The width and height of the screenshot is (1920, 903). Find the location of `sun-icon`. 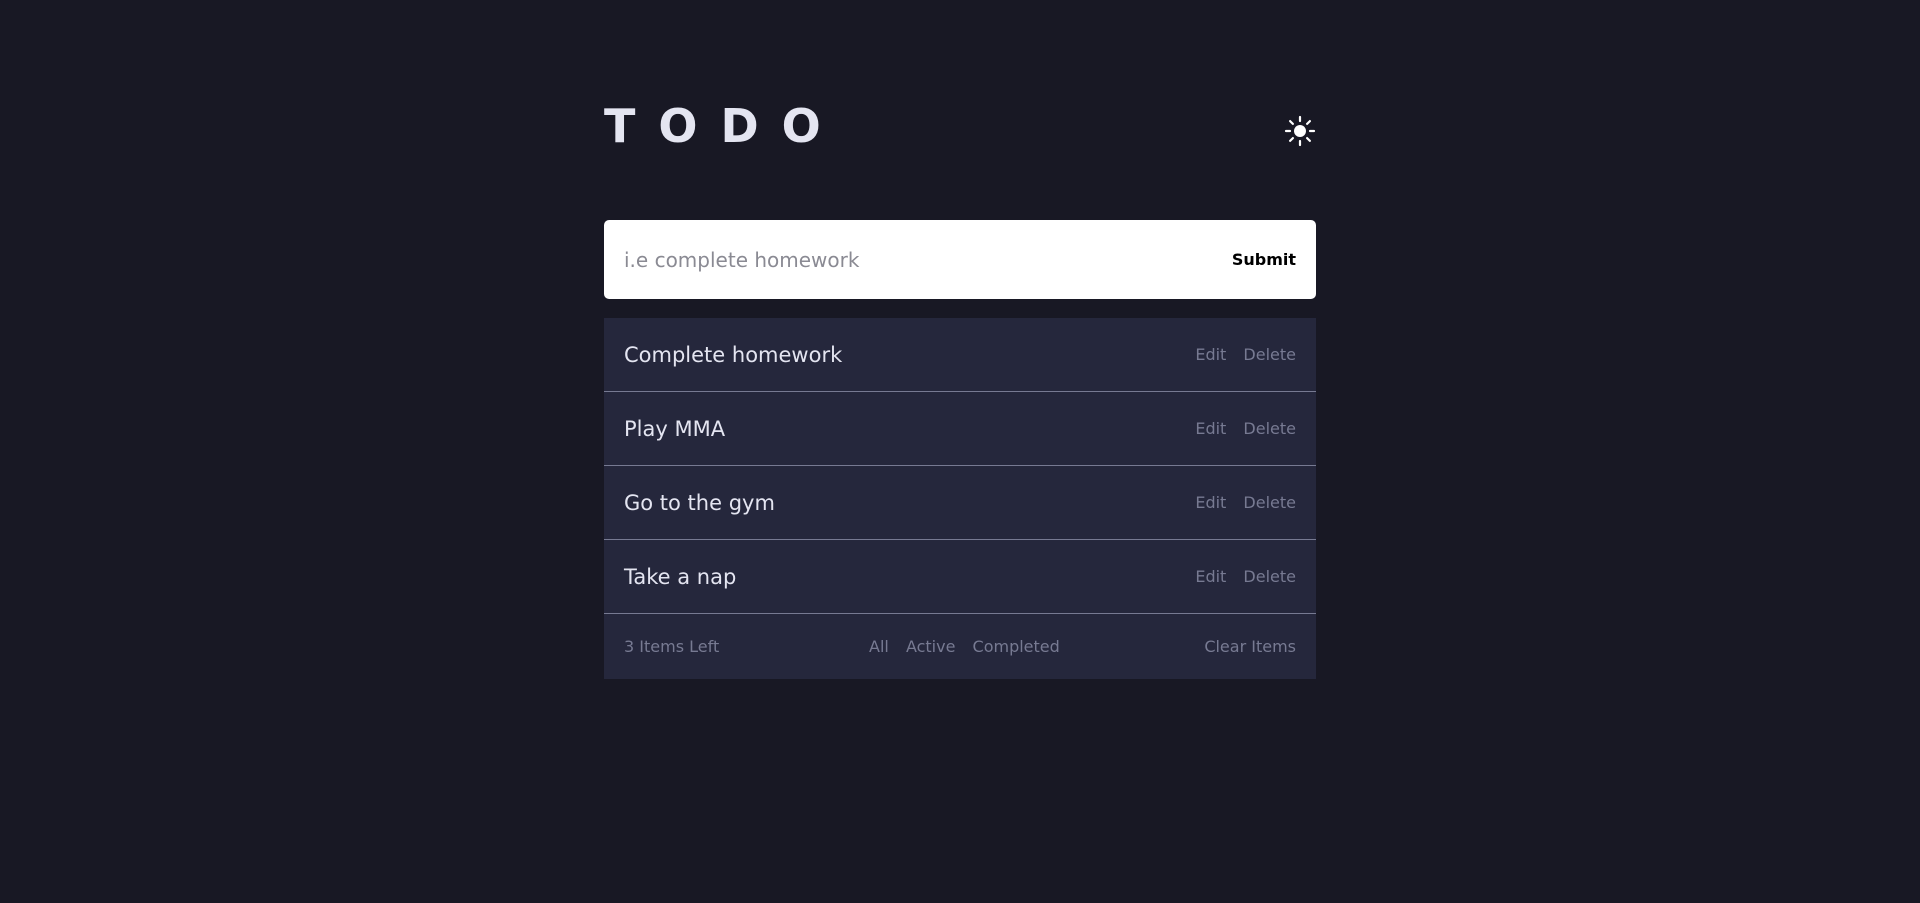

sun-icon is located at coordinates (1300, 131).